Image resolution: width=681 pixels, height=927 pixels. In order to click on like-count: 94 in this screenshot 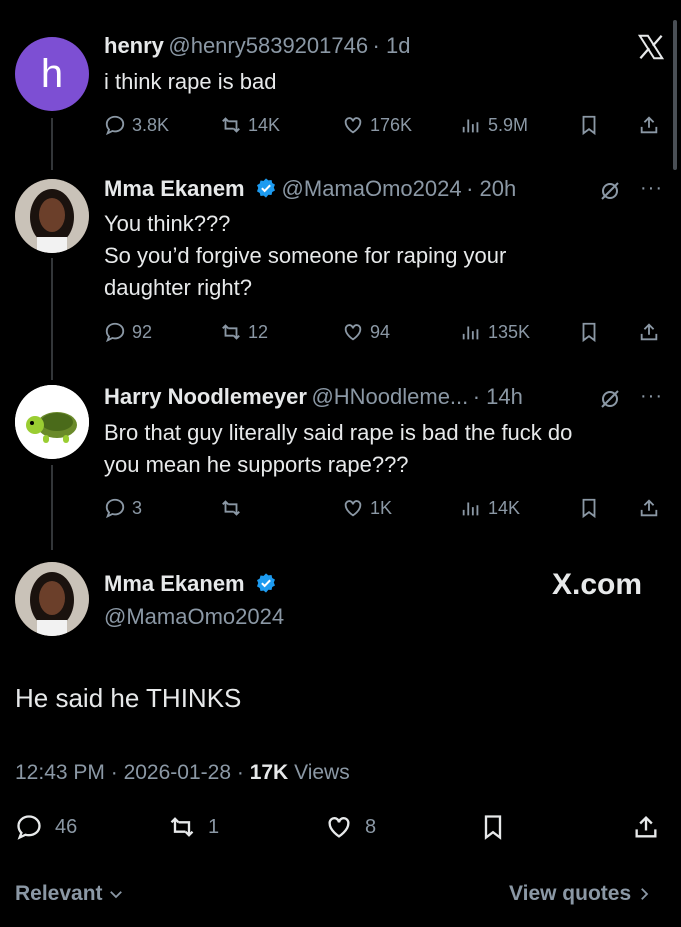, I will do `click(380, 331)`.